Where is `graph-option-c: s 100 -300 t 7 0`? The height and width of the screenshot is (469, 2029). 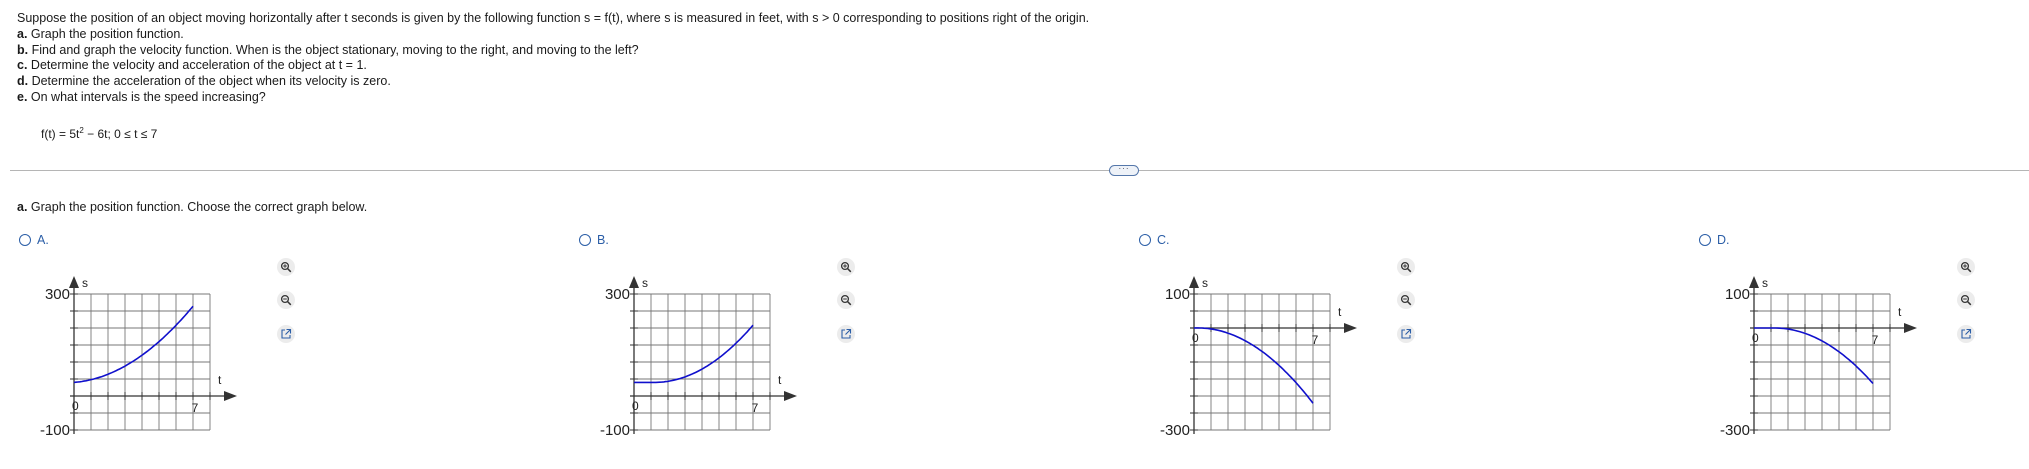 graph-option-c: s 100 -300 t 7 0 is located at coordinates (1258, 357).